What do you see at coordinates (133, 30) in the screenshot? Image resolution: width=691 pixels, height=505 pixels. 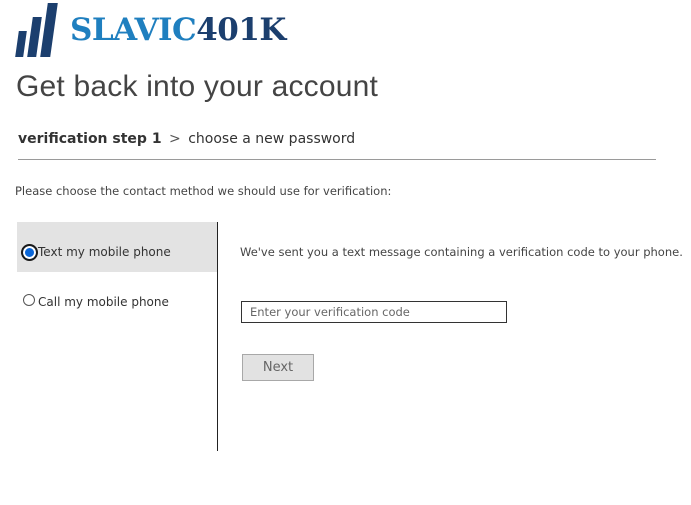 I see `logo-wordmark-part1: SLAVIC` at bounding box center [133, 30].